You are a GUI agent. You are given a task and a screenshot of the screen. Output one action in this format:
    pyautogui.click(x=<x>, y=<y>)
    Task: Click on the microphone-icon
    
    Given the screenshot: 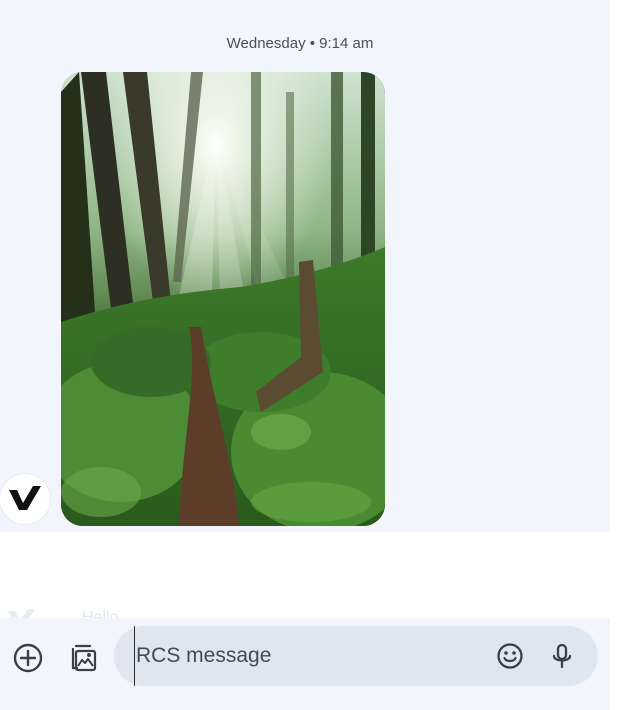 What is the action you would take?
    pyautogui.click(x=562, y=656)
    